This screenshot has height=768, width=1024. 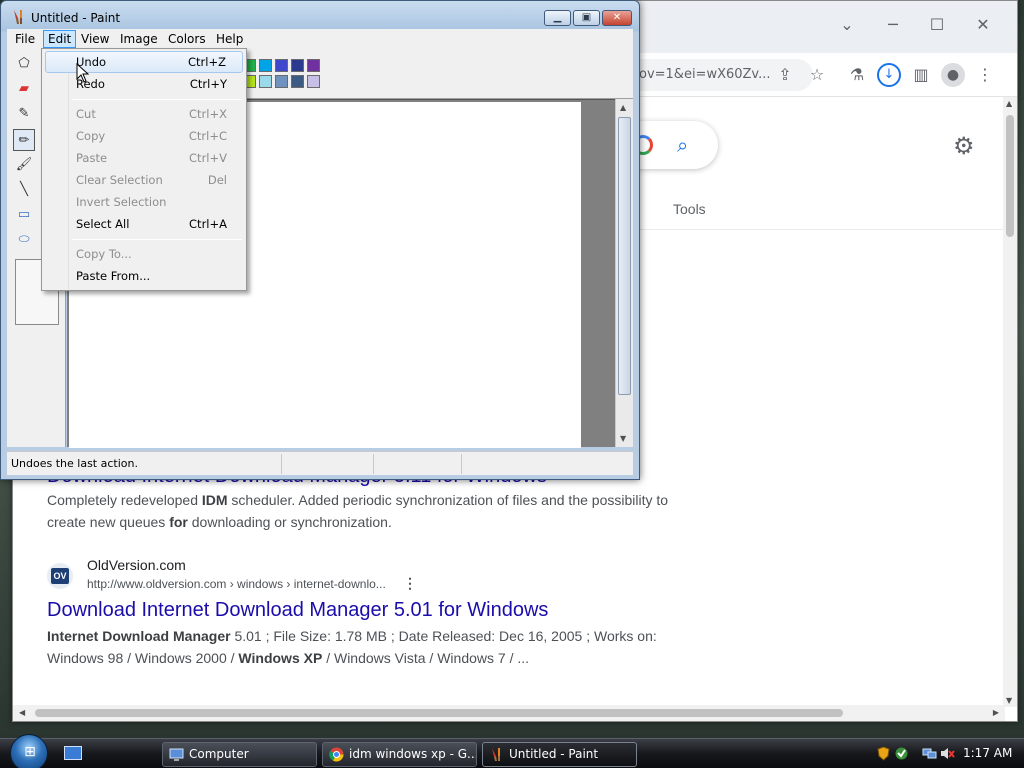 What do you see at coordinates (966, 146) in the screenshot?
I see `settings-gear-icon: ⚙` at bounding box center [966, 146].